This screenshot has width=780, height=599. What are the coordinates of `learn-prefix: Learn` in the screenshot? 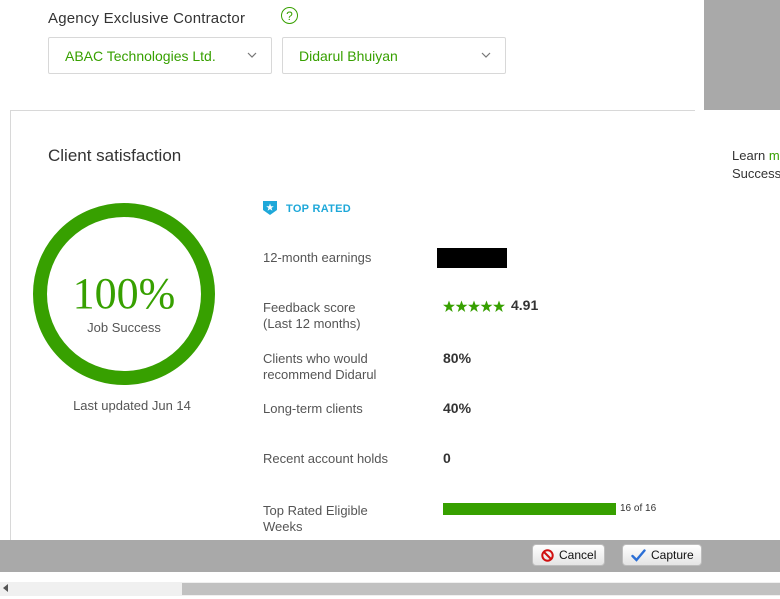 It's located at (750, 155).